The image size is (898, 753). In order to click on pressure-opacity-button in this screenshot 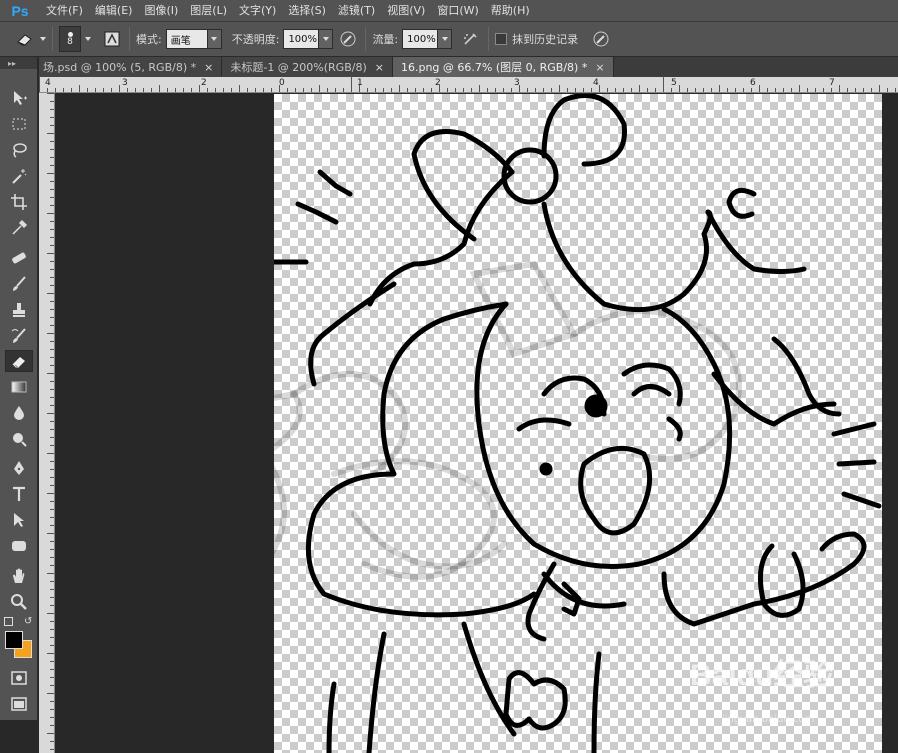, I will do `click(348, 39)`.